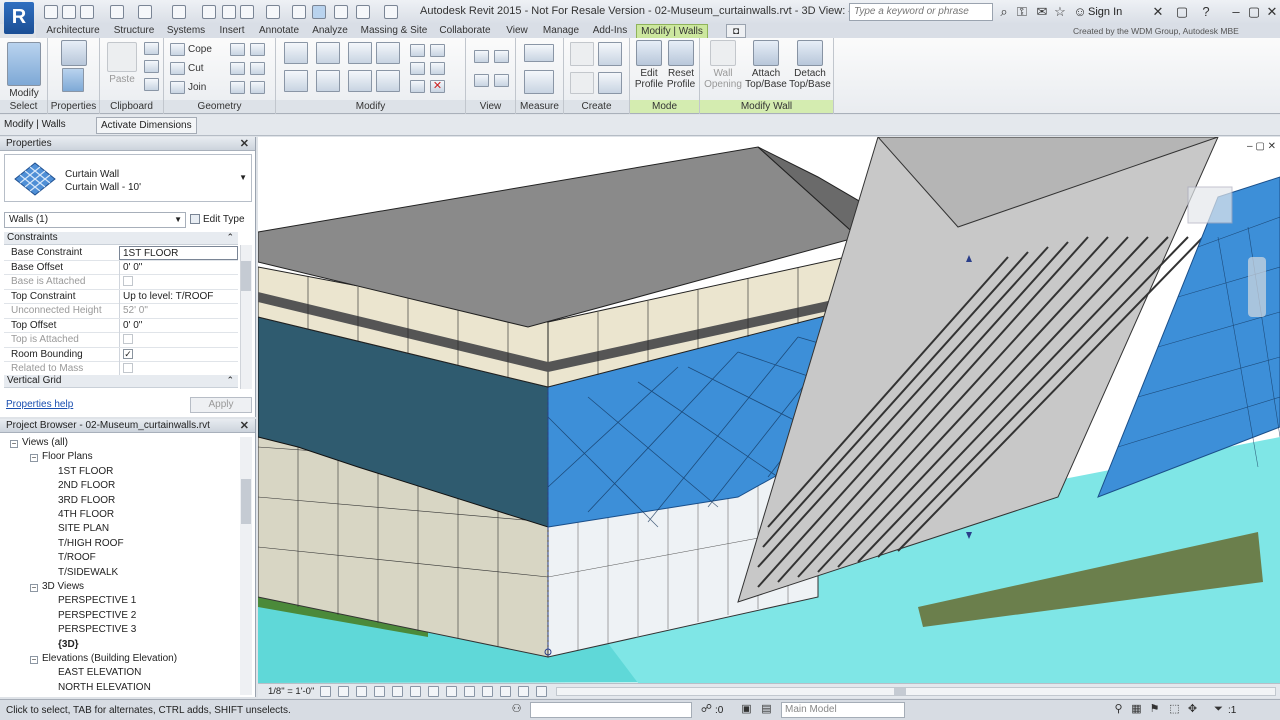  What do you see at coordinates (63, 586) in the screenshot?
I see `tree-3d-views: 3D Views` at bounding box center [63, 586].